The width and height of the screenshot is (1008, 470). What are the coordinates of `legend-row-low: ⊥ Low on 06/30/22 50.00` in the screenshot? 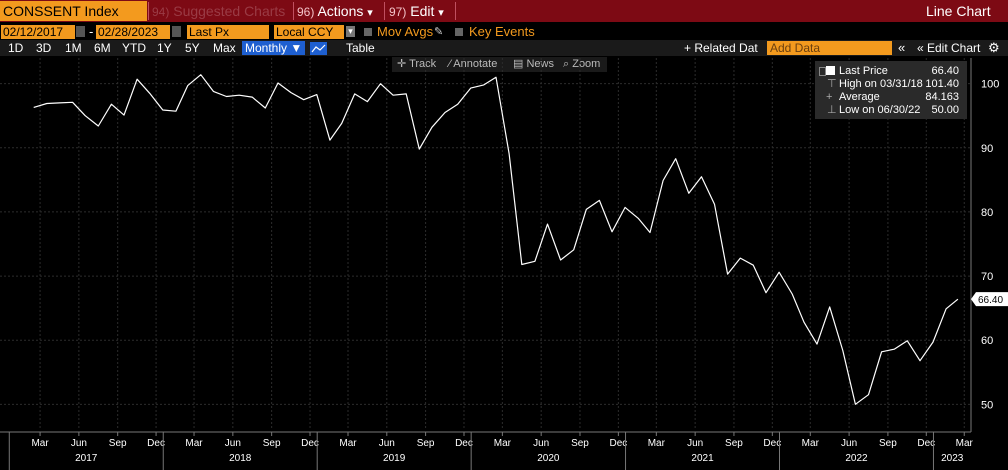 It's located at (891, 110).